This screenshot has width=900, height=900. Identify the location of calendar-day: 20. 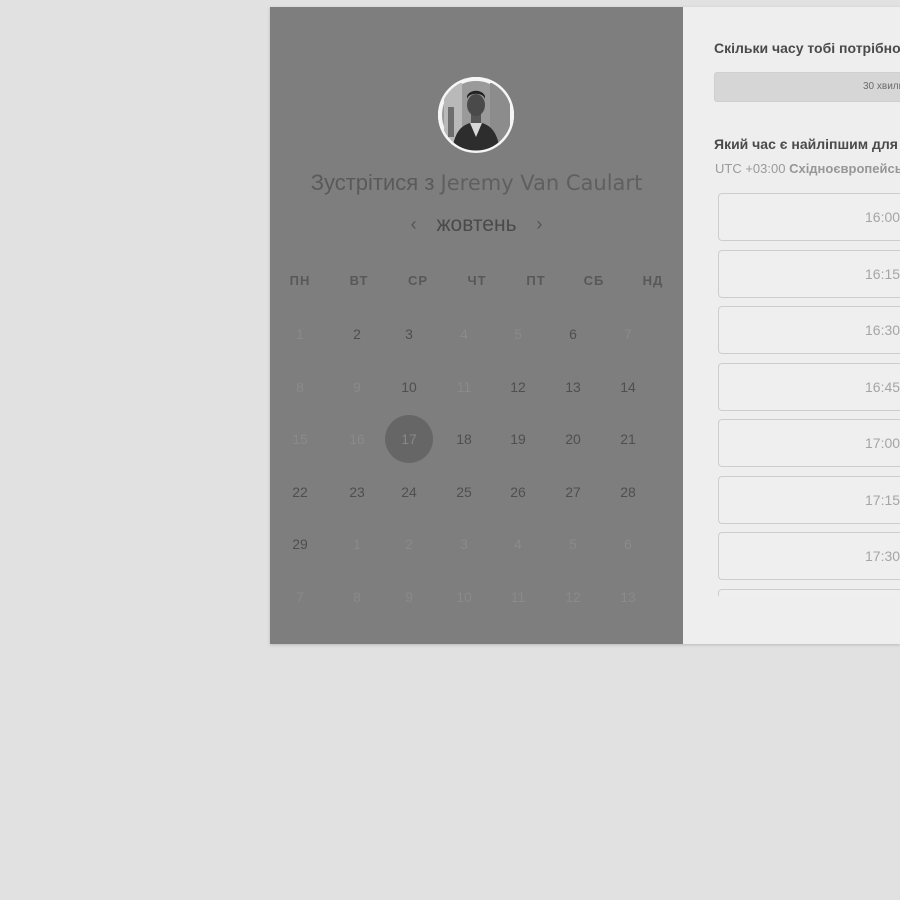
(573, 439).